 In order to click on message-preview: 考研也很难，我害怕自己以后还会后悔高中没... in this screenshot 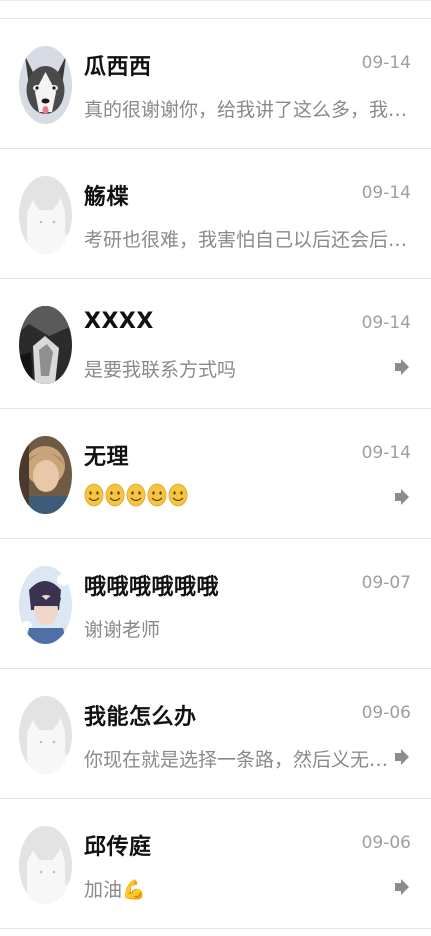, I will do `click(246, 240)`.